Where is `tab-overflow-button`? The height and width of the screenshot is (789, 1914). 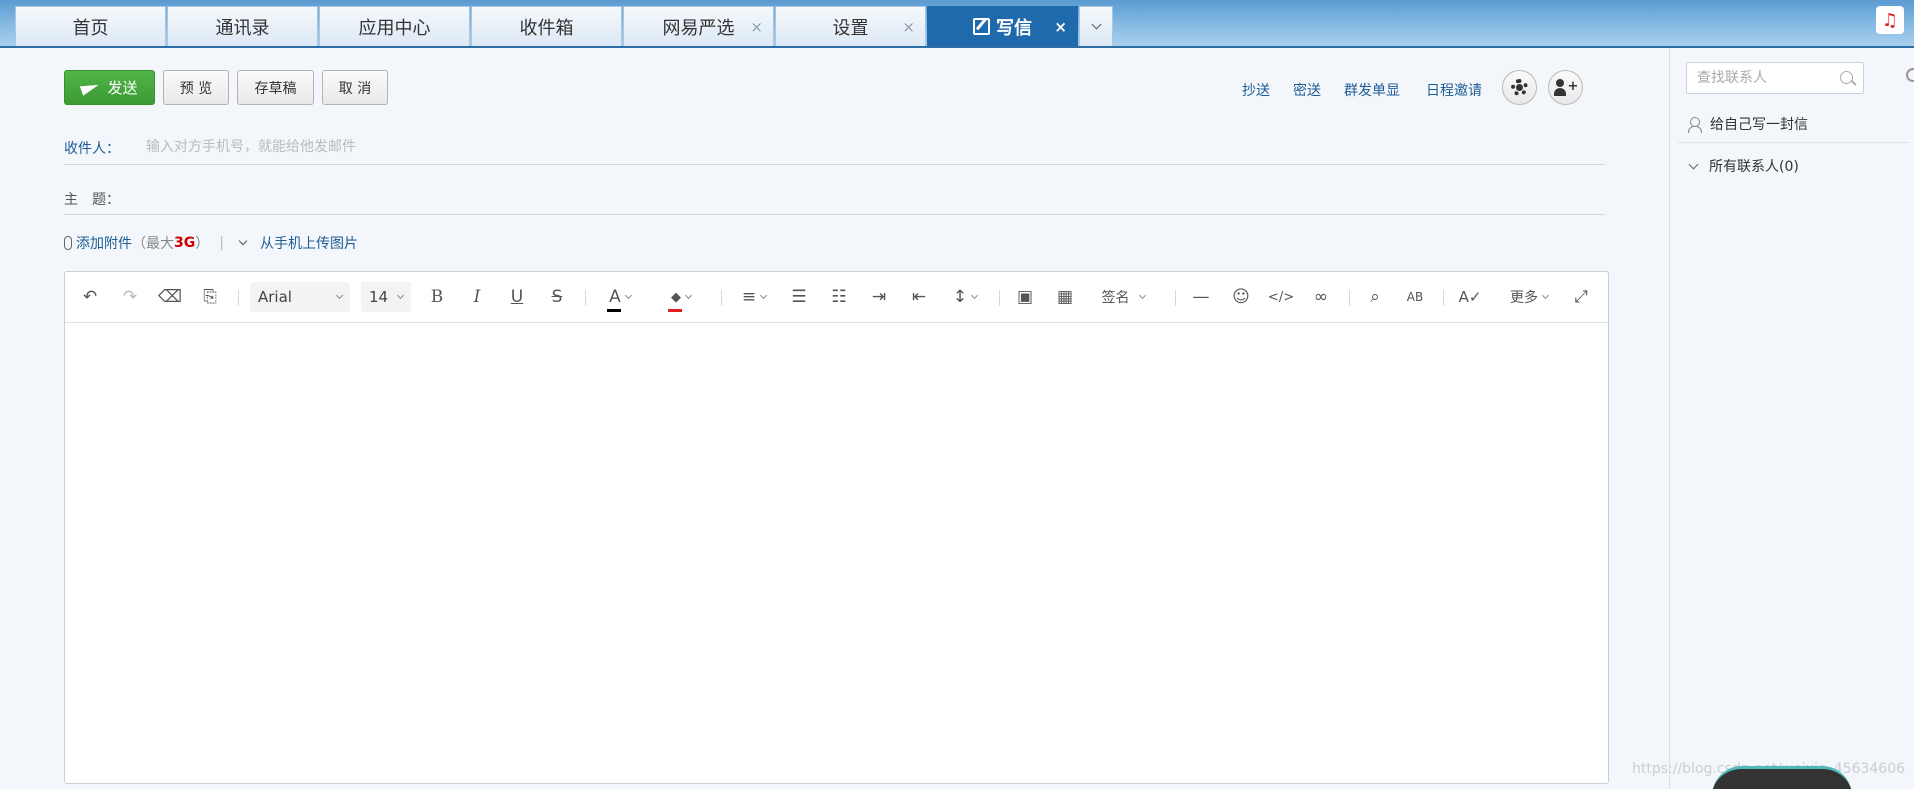
tab-overflow-button is located at coordinates (1096, 26).